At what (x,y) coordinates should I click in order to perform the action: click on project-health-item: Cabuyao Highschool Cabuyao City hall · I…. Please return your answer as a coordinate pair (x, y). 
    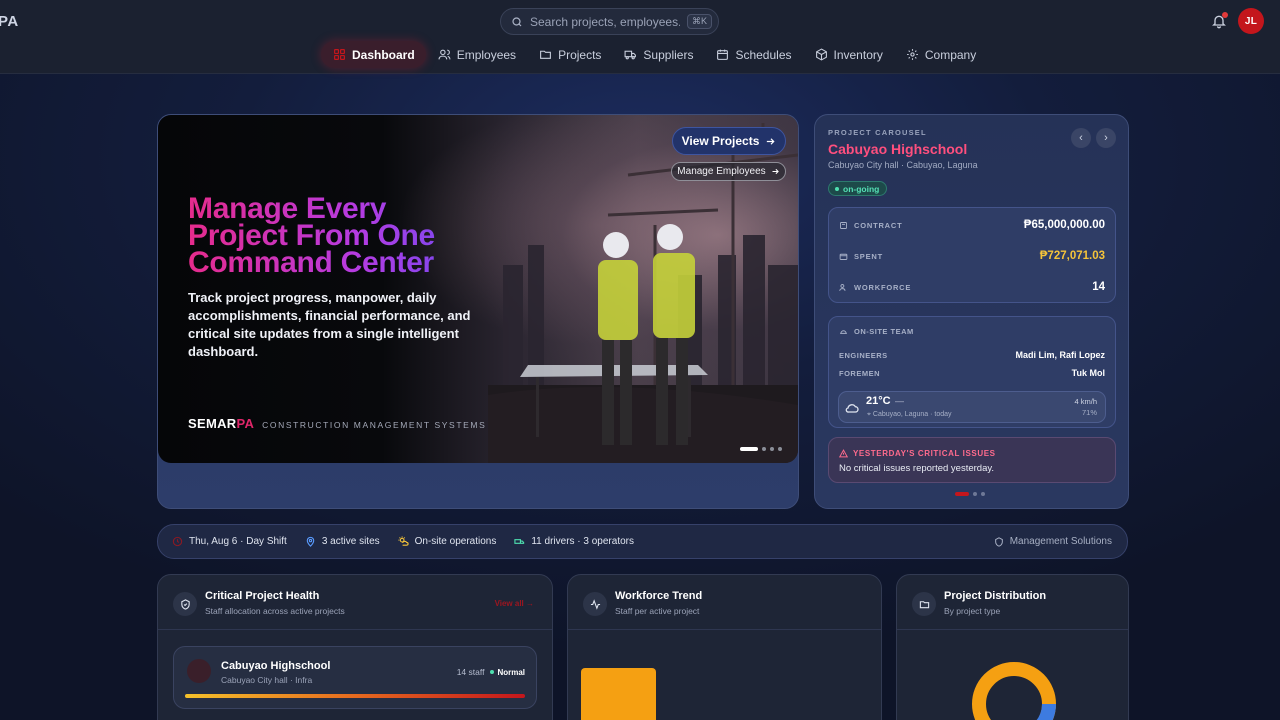
    Looking at the image, I should click on (355, 677).